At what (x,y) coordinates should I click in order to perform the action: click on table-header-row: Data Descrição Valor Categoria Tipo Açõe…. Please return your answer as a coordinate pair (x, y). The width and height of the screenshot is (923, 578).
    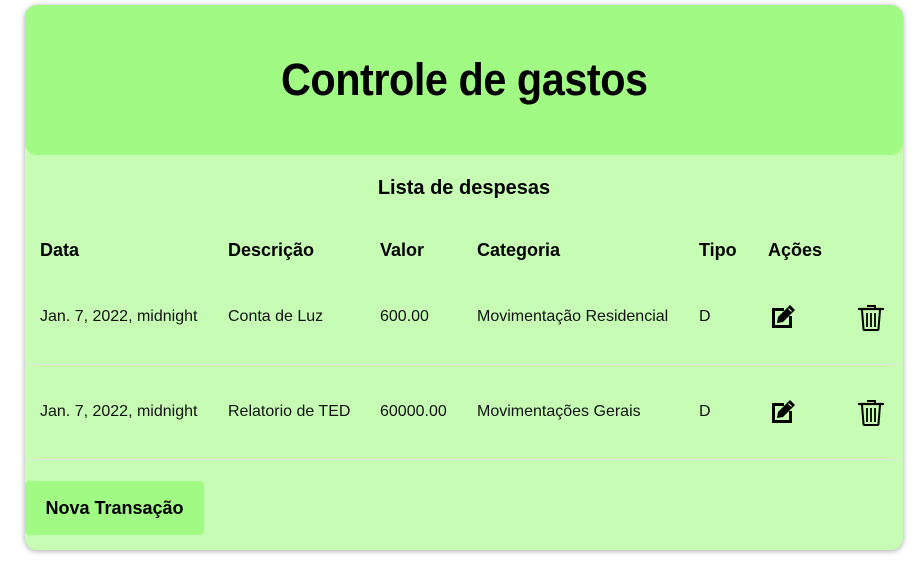
    Looking at the image, I should click on (464, 250).